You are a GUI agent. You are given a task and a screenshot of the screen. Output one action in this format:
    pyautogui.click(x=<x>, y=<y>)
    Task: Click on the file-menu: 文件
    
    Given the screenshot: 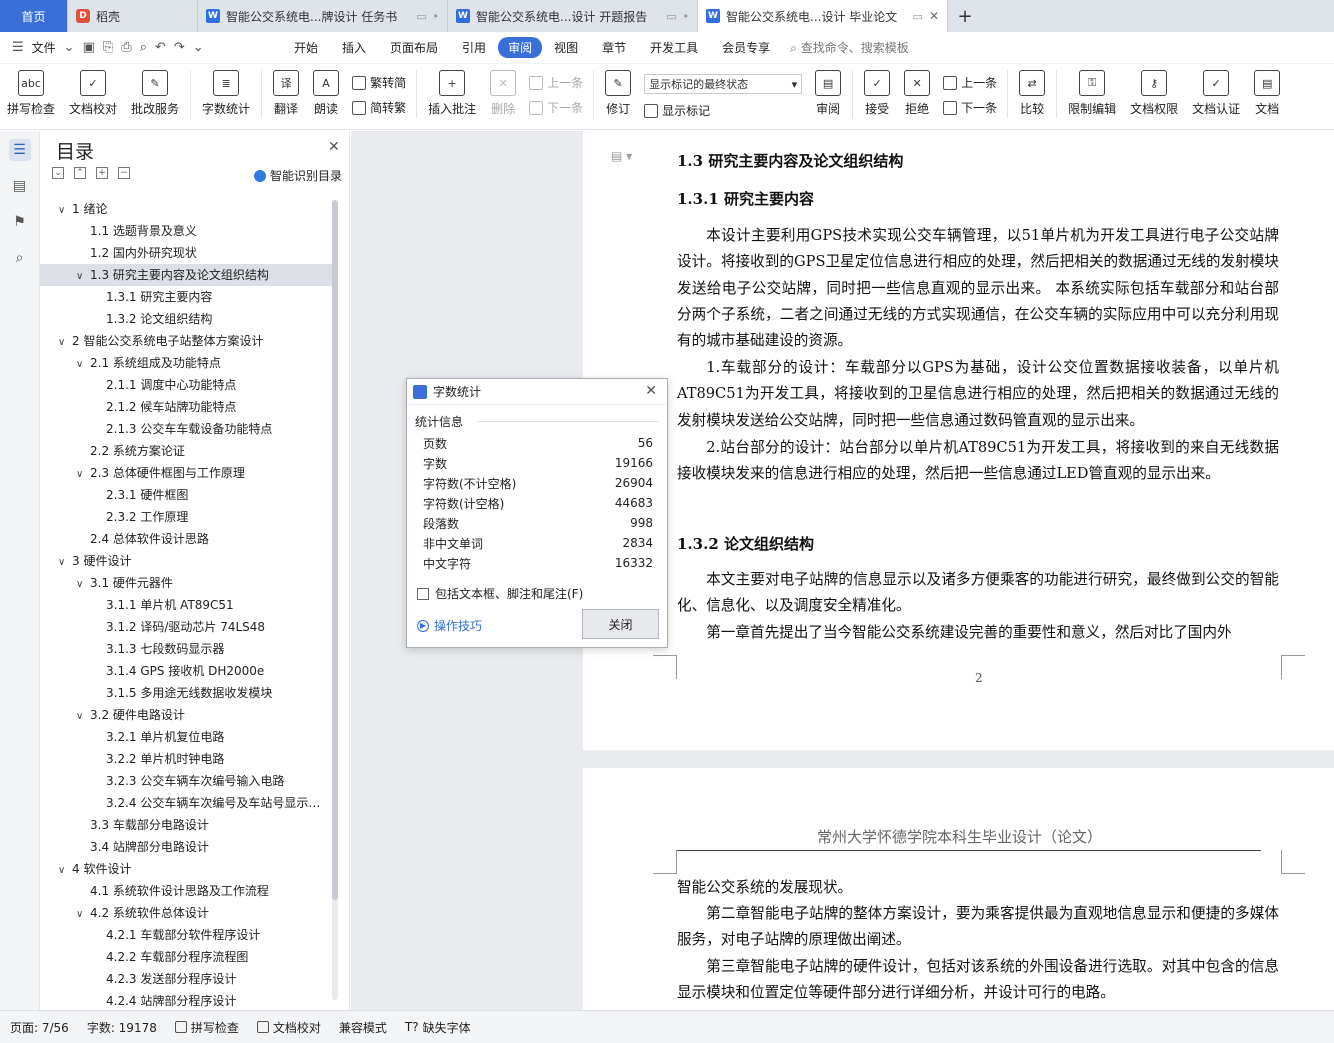 What is the action you would take?
    pyautogui.click(x=44, y=47)
    